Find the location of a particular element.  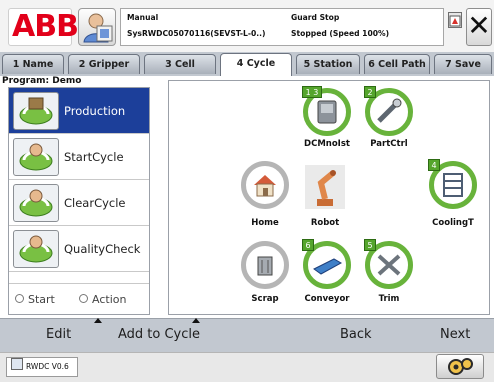

station-label-dcmnoist: DCMnoIst is located at coordinates (327, 144).